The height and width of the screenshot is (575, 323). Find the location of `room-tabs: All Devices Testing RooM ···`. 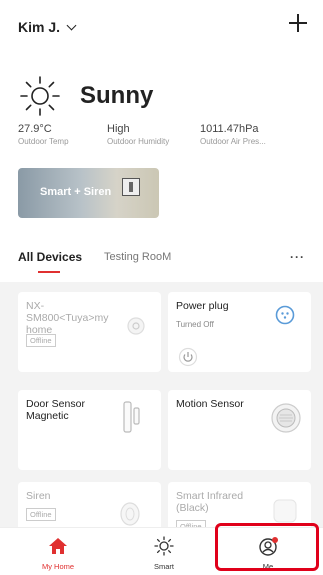

room-tabs: All Devices Testing RooM ··· is located at coordinates (161, 260).